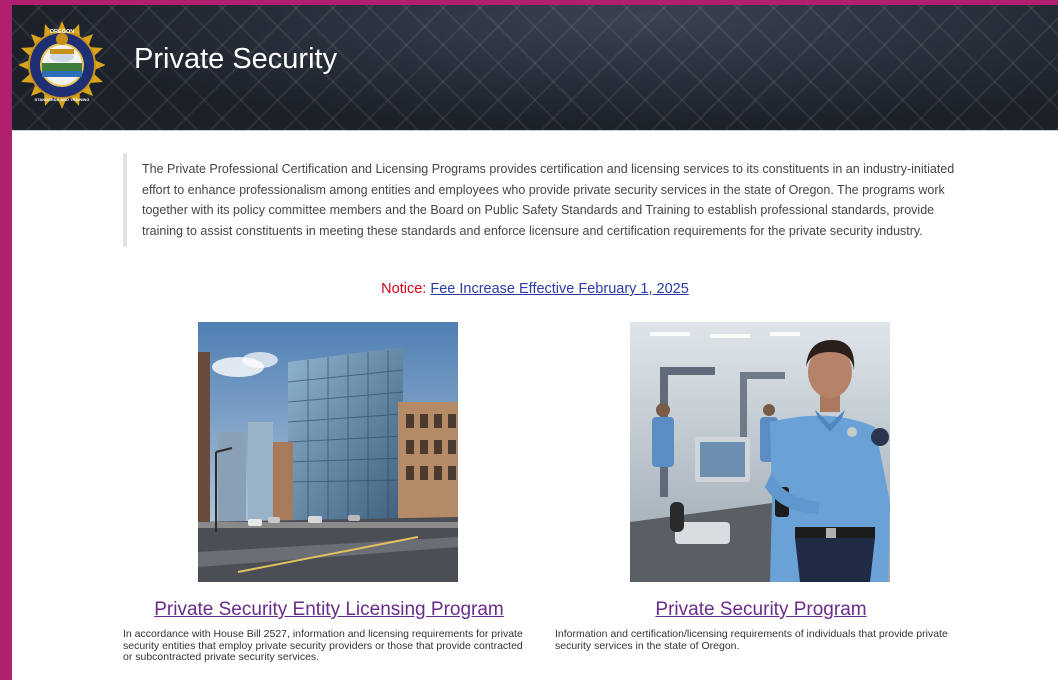  I want to click on seal-top-text: OREGON, so click(62, 32).